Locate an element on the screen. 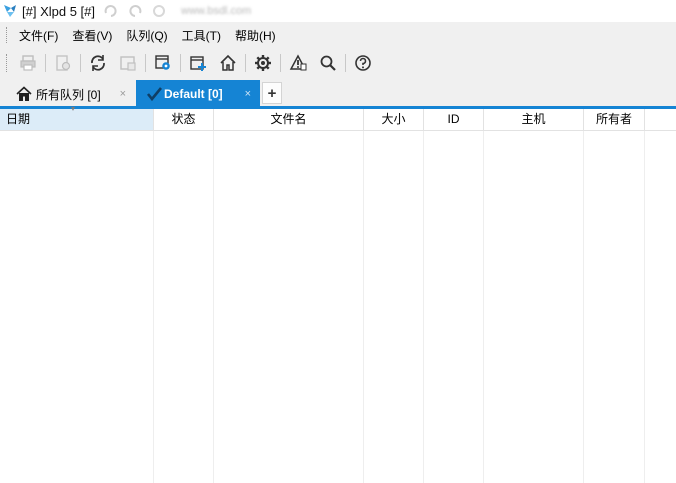  help-icon is located at coordinates (363, 63).